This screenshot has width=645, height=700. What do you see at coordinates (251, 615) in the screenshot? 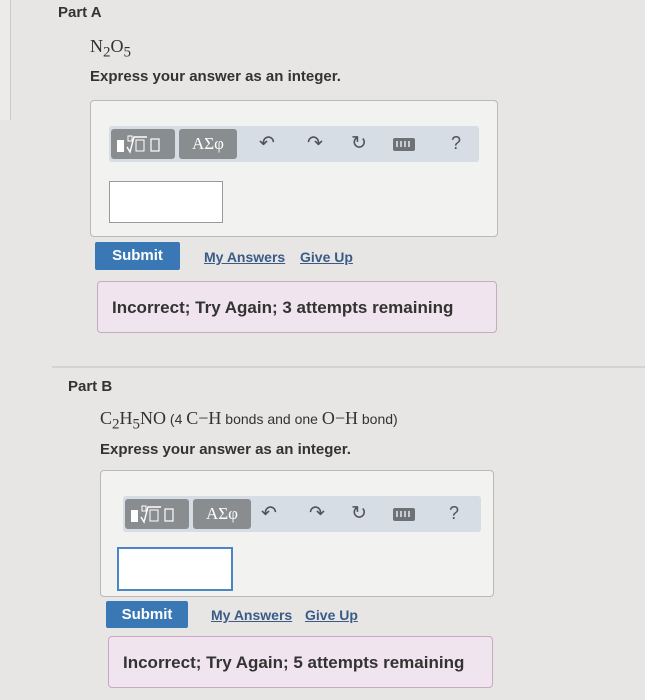
I see `part-b-my-answers-link: My Answers` at bounding box center [251, 615].